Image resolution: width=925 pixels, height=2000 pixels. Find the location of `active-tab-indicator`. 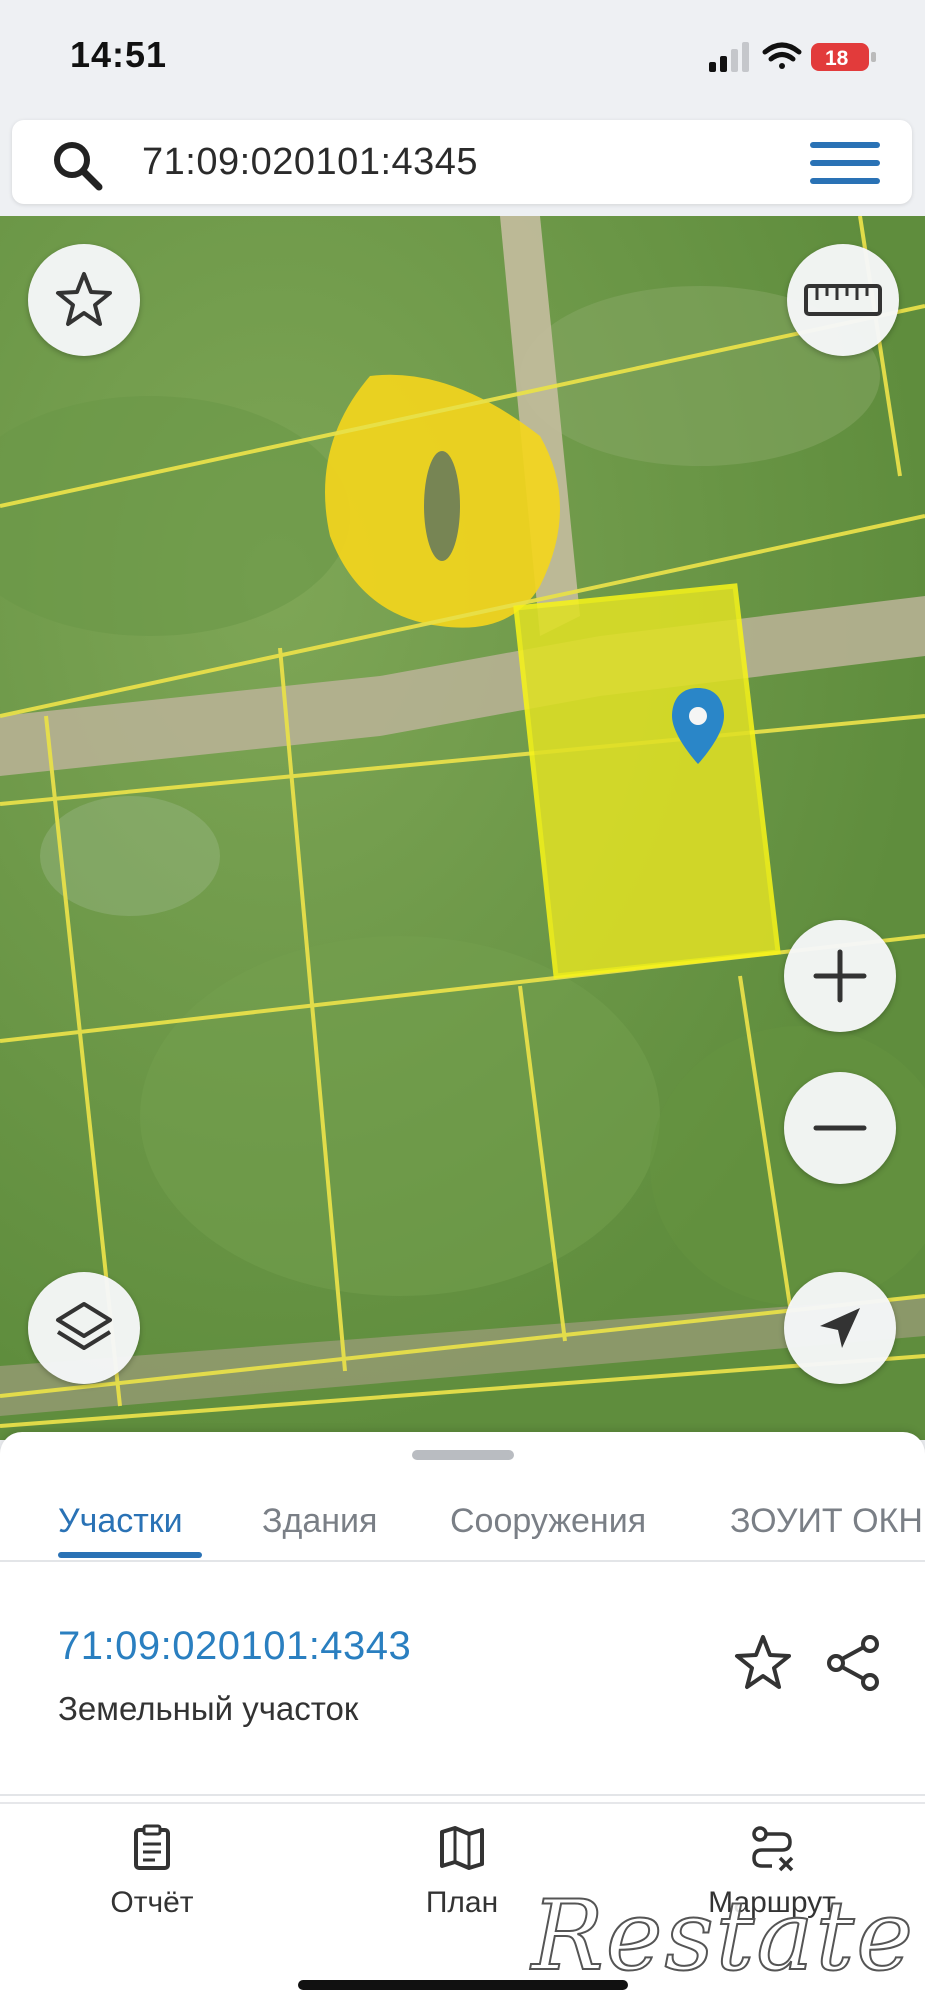

active-tab-indicator is located at coordinates (130, 1555).